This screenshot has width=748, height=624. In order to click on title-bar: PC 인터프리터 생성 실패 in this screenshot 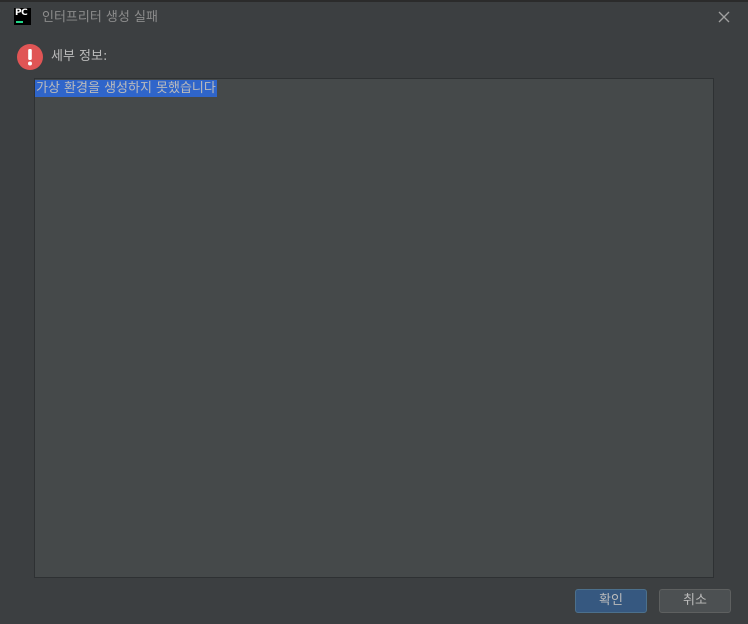, I will do `click(374, 18)`.